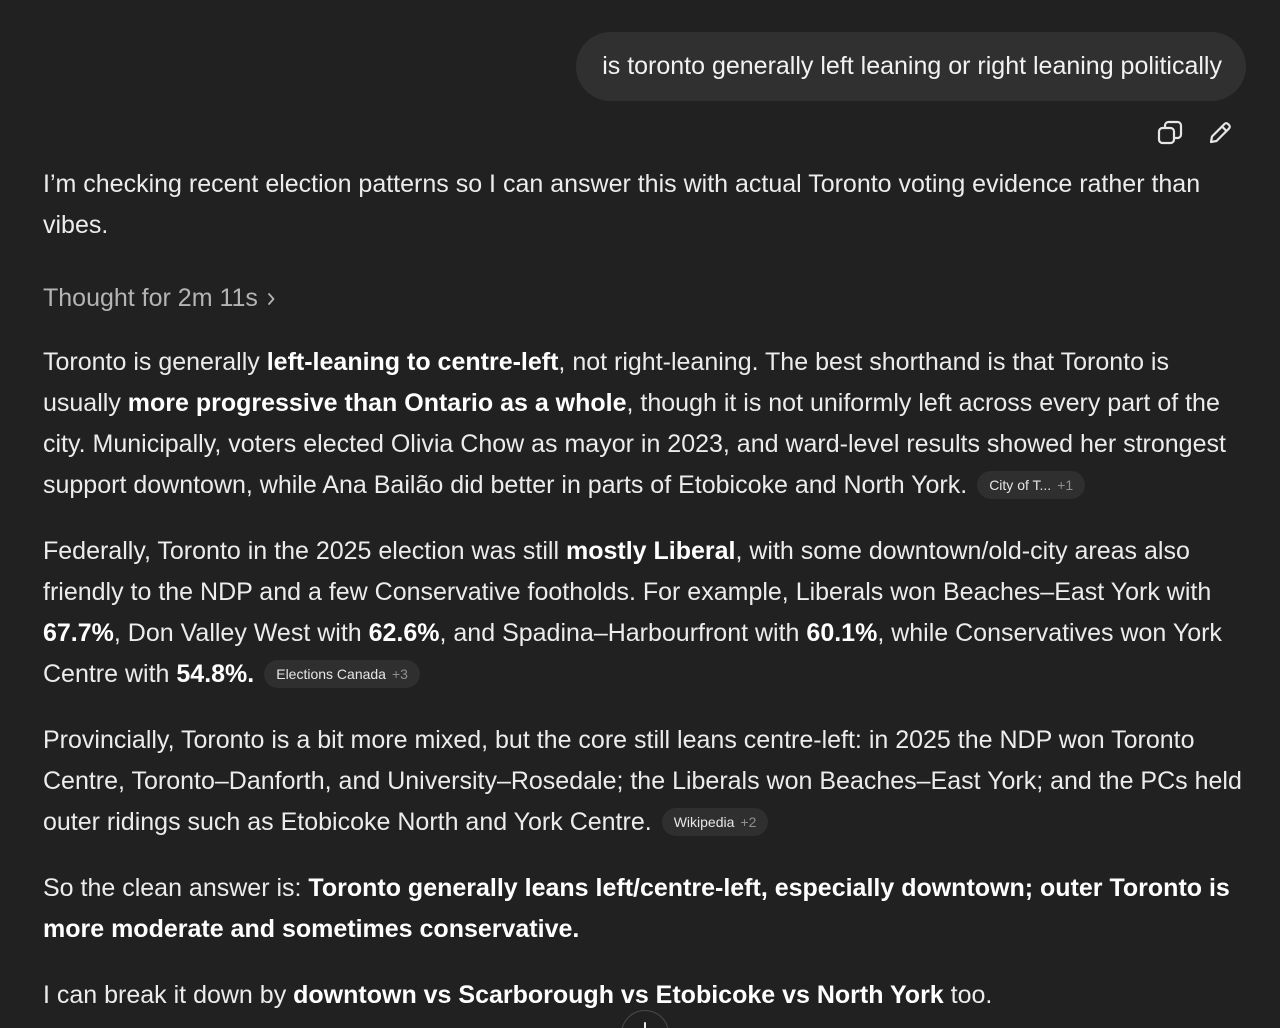 Image resolution: width=1280 pixels, height=1028 pixels. What do you see at coordinates (215, 674) in the screenshot?
I see `bold-span: 54.8%.` at bounding box center [215, 674].